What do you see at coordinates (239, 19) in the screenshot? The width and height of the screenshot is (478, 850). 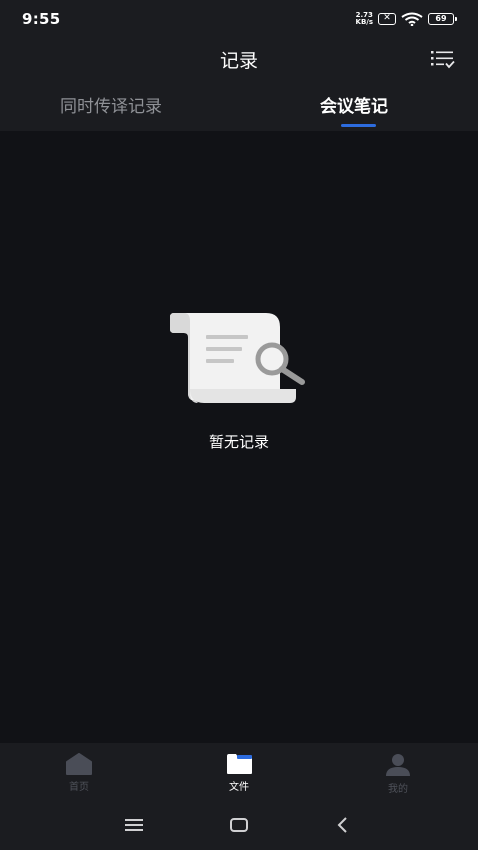 I see `status-bar: 9:55 2.73 KB/s ✕ 69` at bounding box center [239, 19].